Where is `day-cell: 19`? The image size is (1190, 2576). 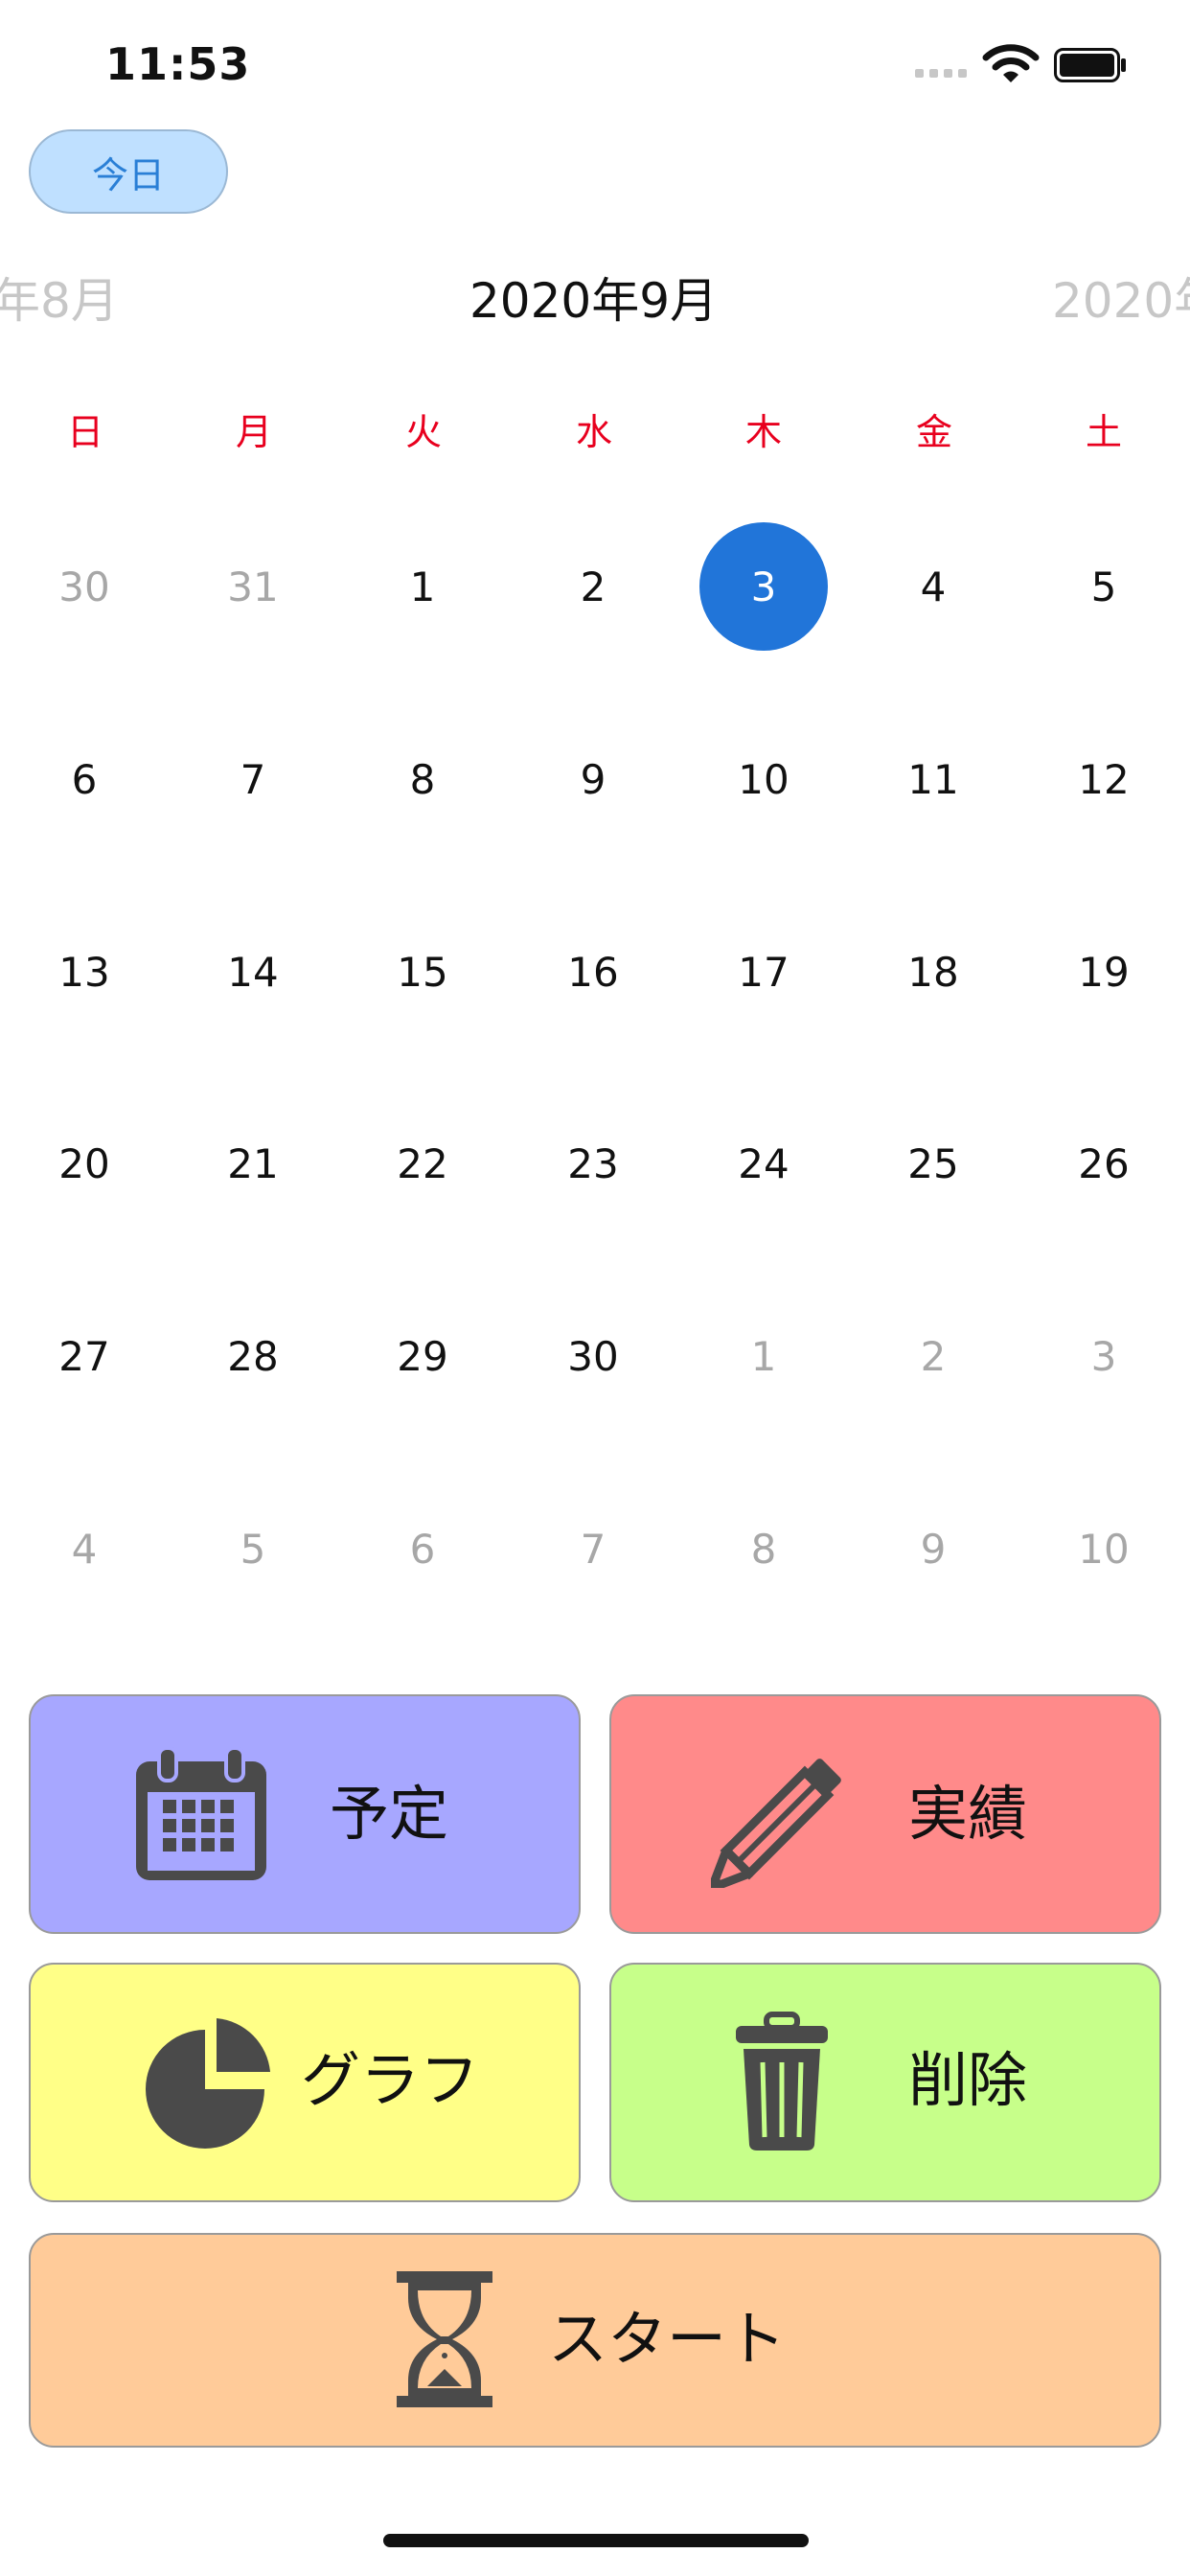
day-cell: 19 is located at coordinates (1104, 972).